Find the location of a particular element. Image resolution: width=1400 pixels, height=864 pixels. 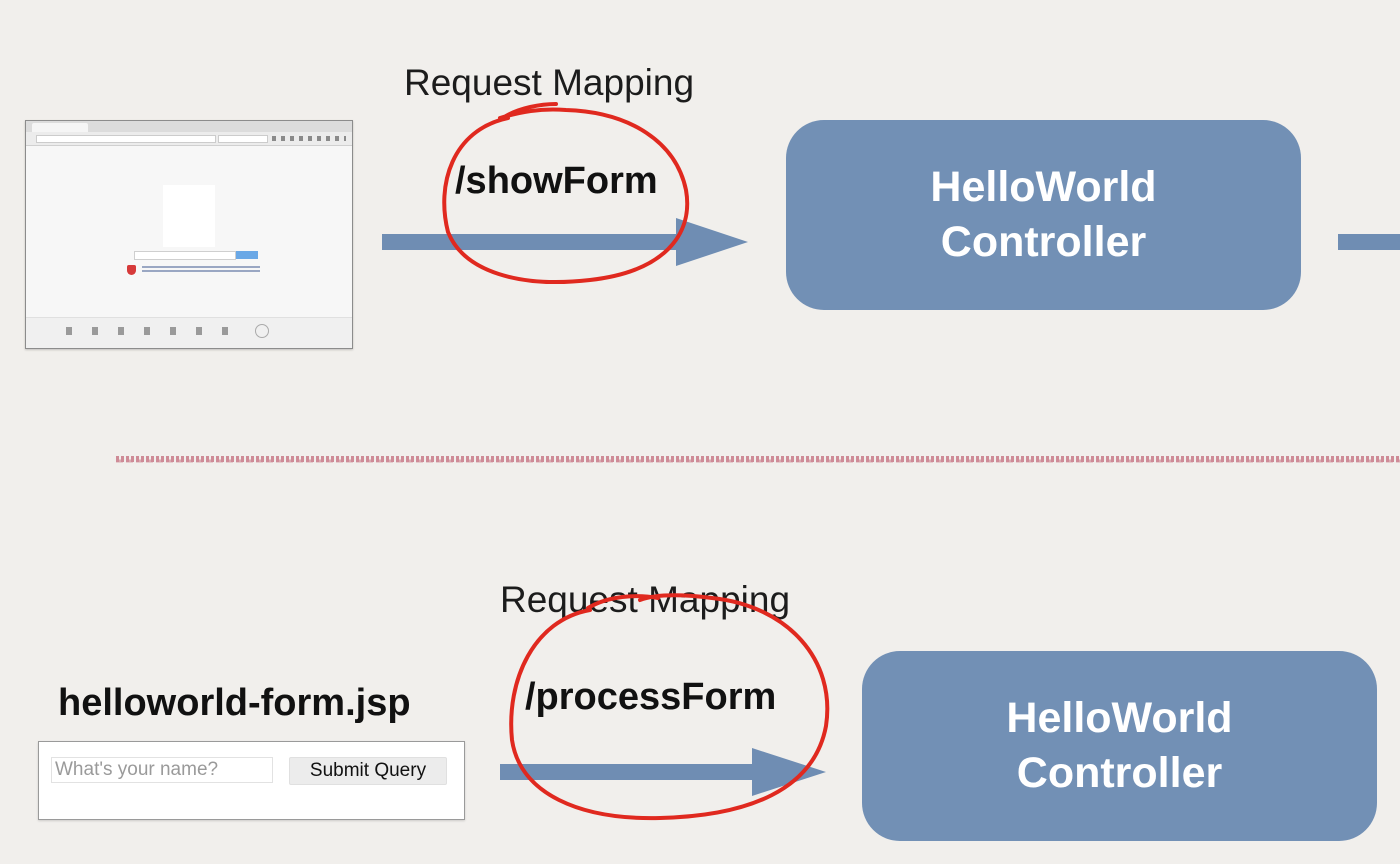

annotation-circle-top is located at coordinates (566, 193).